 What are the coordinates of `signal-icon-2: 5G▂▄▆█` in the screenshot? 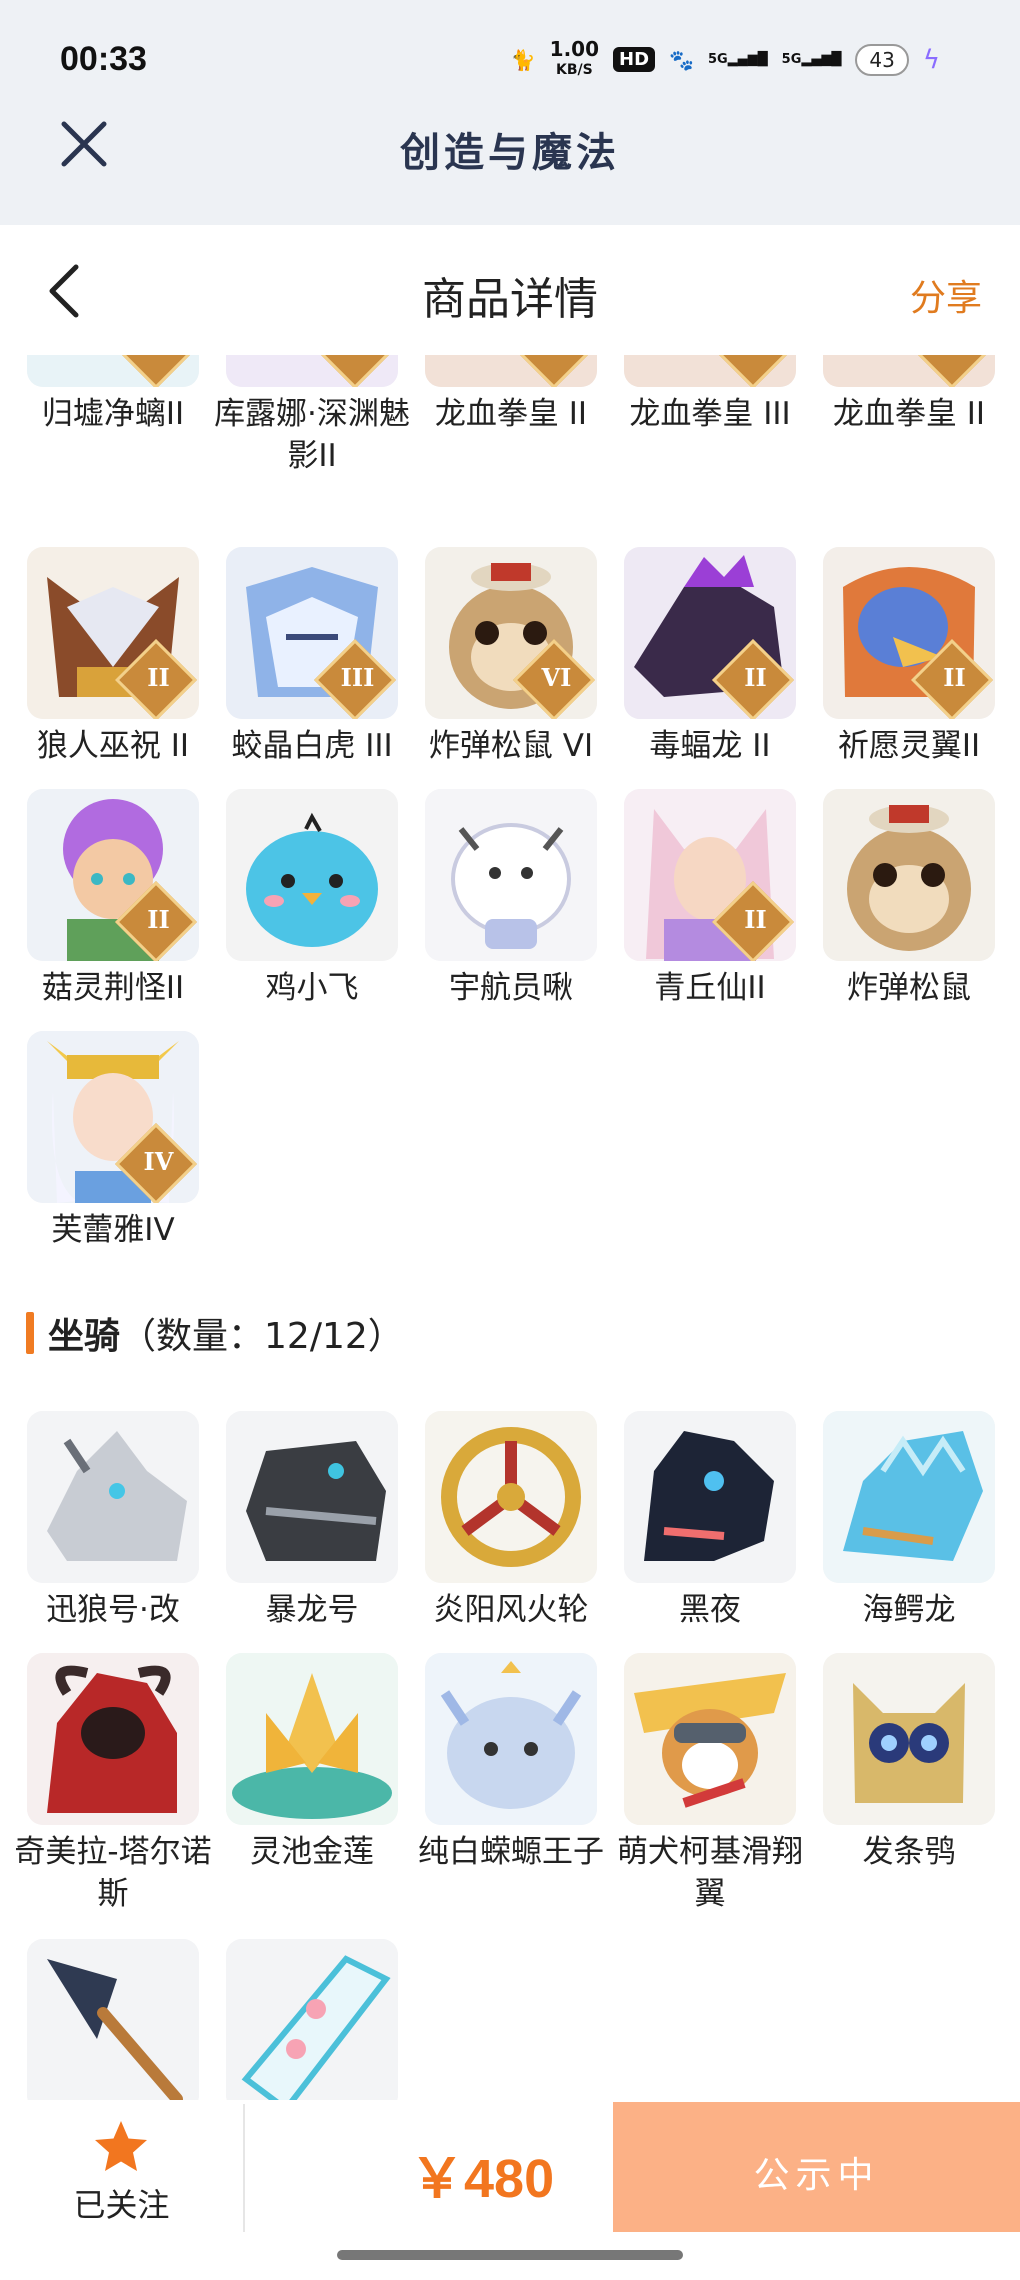 It's located at (811, 59).